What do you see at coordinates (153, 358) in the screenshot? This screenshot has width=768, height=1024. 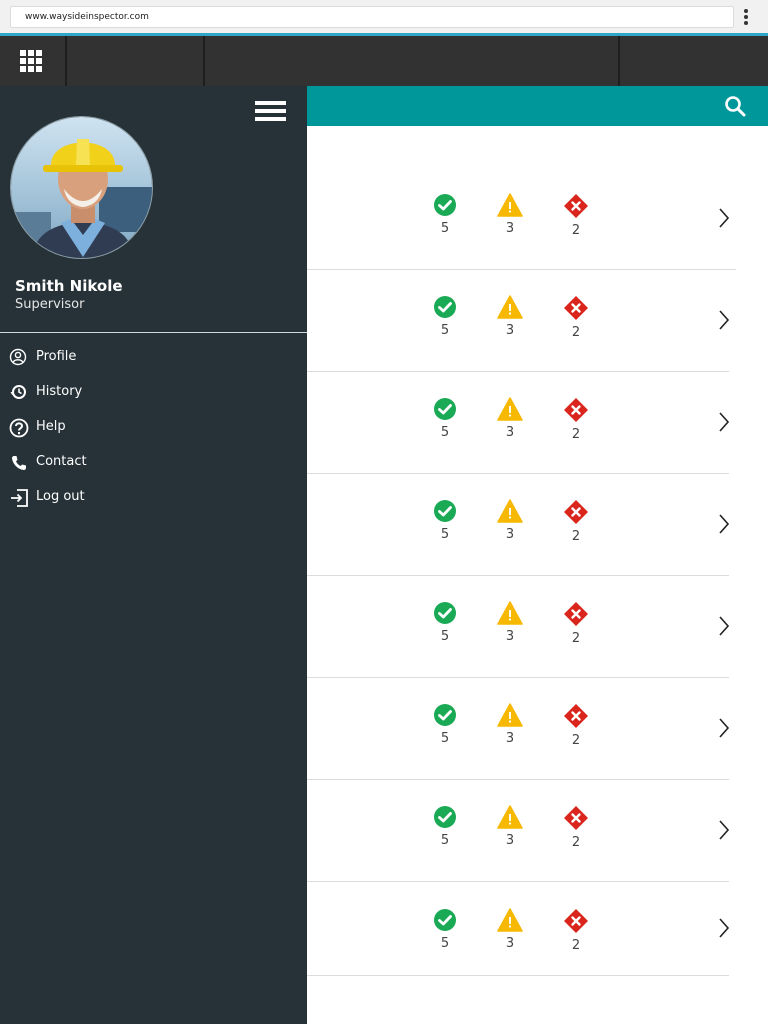 I see `menu-item-profile: Profile` at bounding box center [153, 358].